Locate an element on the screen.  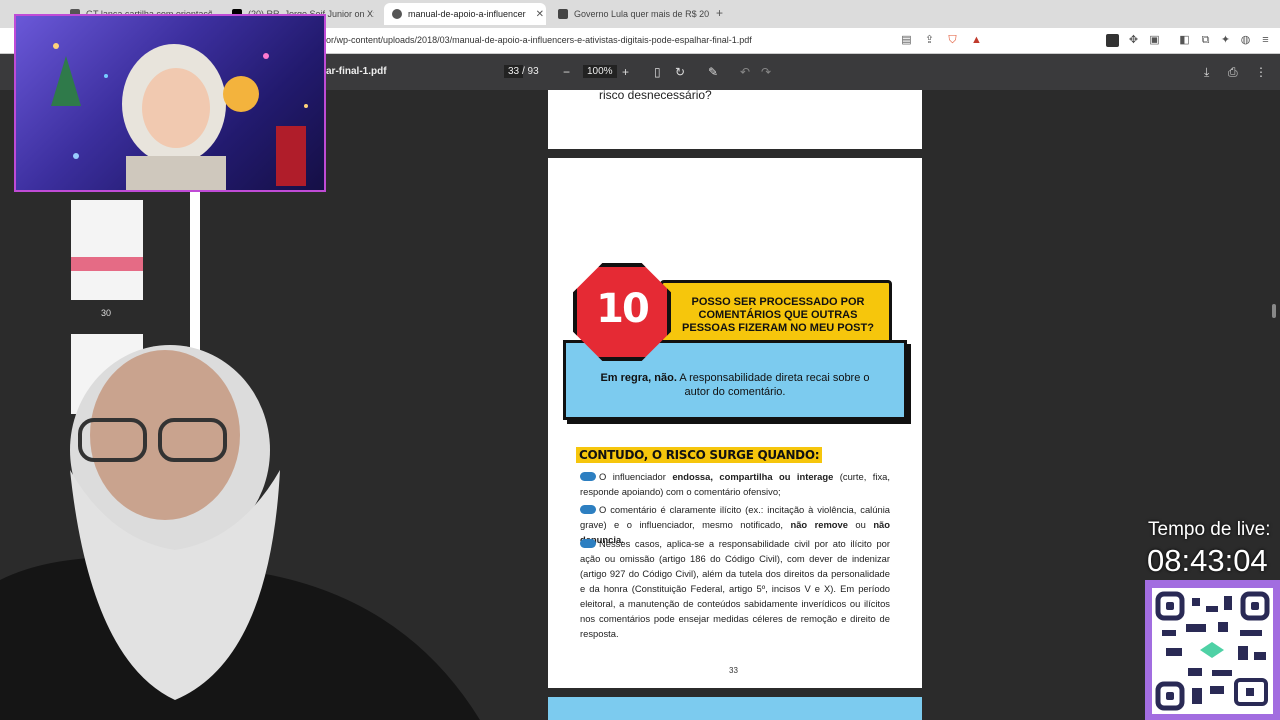
tab-favicon-icon is located at coordinates (563, 14).